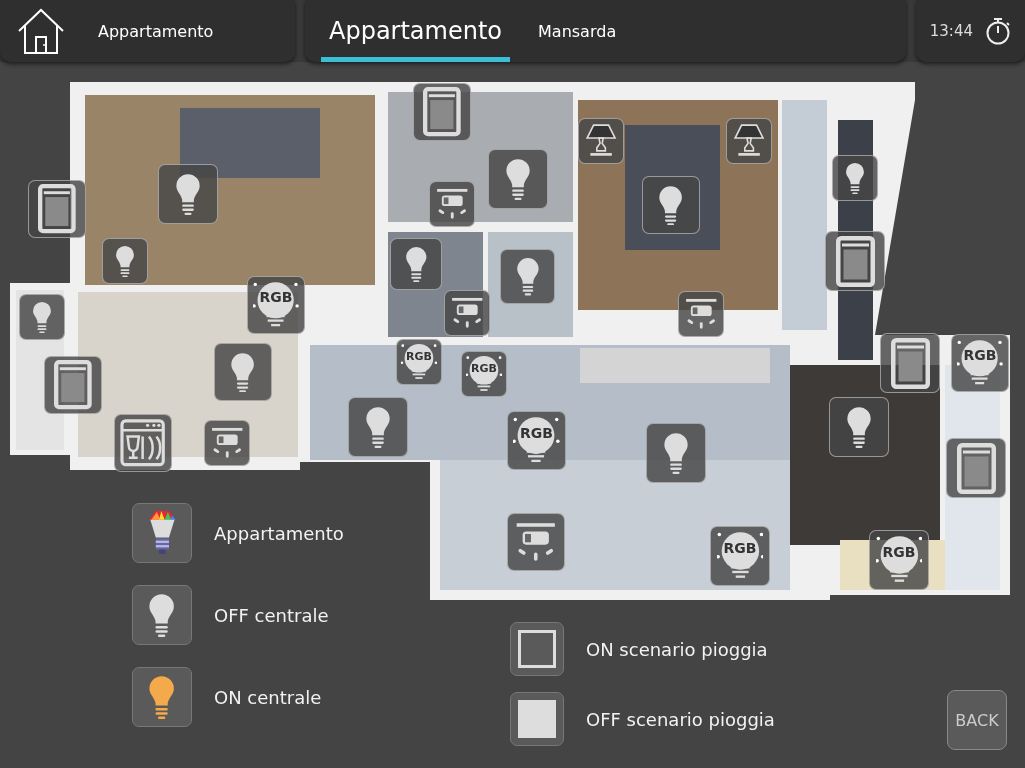  I want to click on back-button: BACK, so click(977, 720).